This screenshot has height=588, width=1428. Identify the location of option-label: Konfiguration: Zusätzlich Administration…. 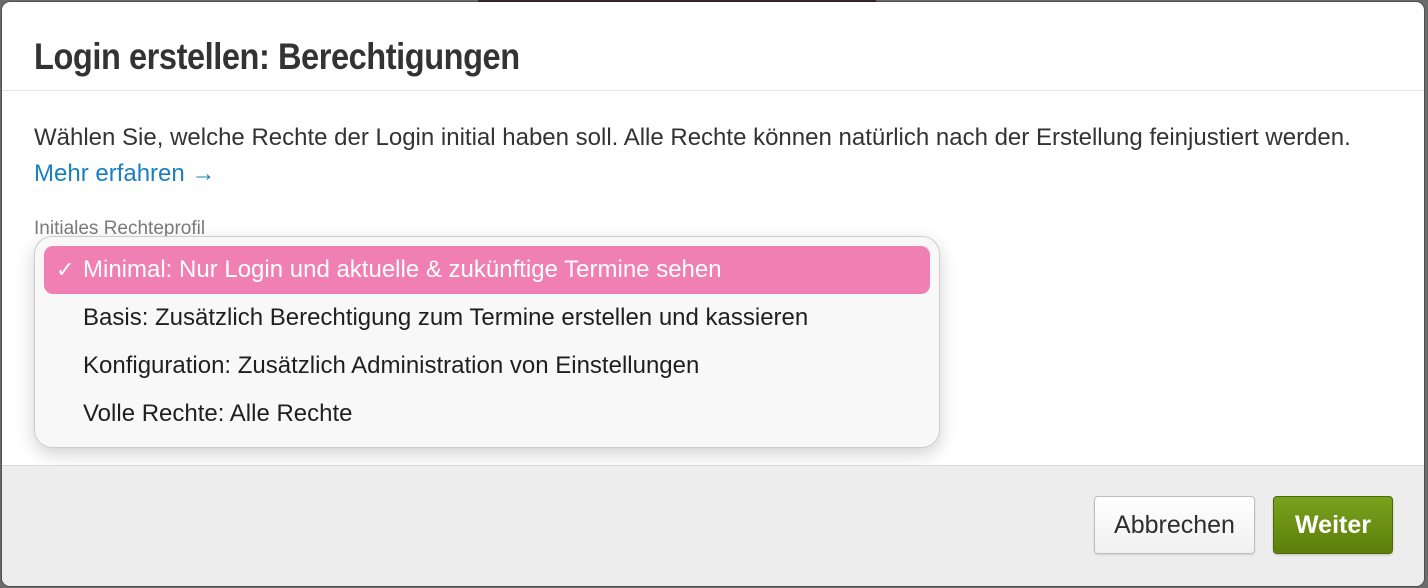
(391, 365).